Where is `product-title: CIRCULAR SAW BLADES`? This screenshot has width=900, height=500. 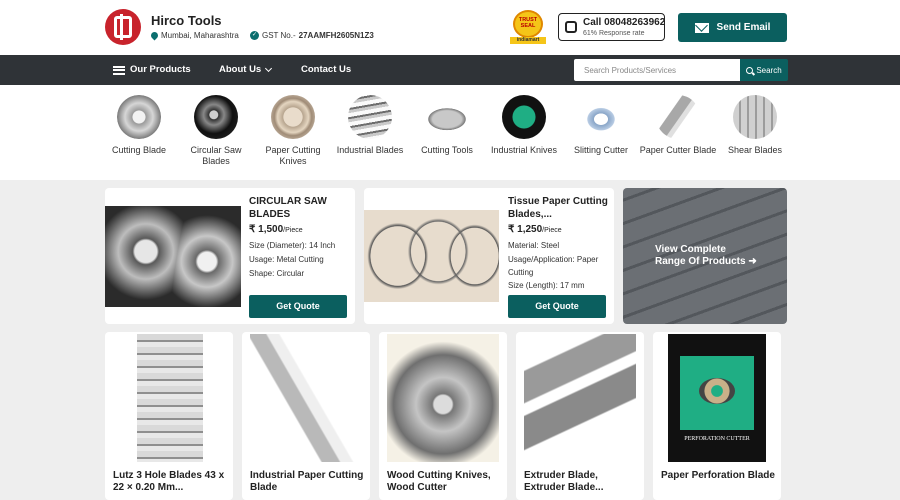 product-title: CIRCULAR SAW BLADES is located at coordinates (299, 208).